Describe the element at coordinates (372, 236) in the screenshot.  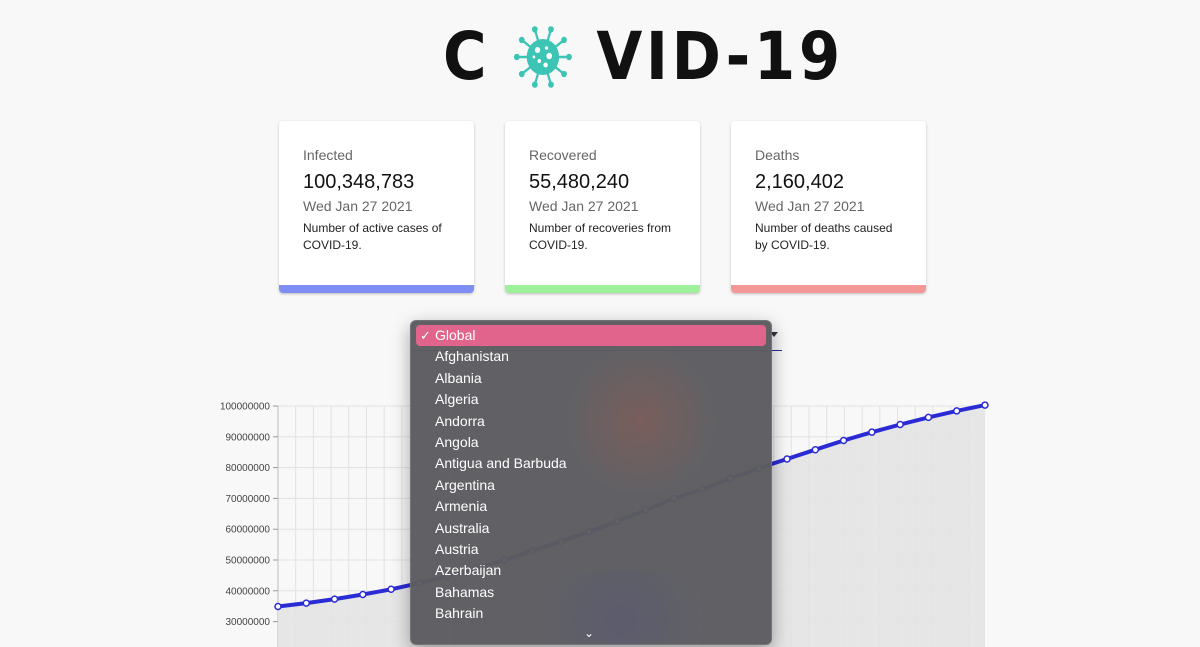
I see `card-description: Number of active cases of COVID-19.` at that location.